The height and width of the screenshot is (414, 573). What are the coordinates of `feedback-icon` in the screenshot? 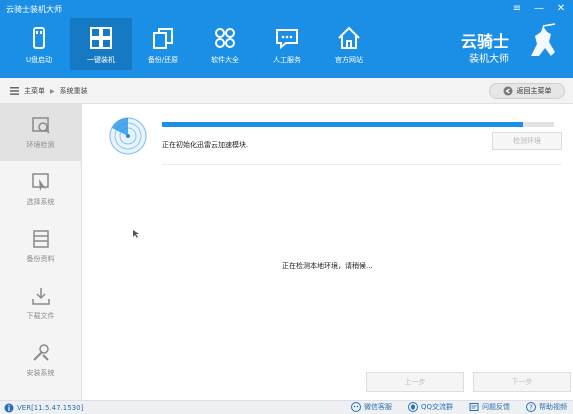 It's located at (474, 407).